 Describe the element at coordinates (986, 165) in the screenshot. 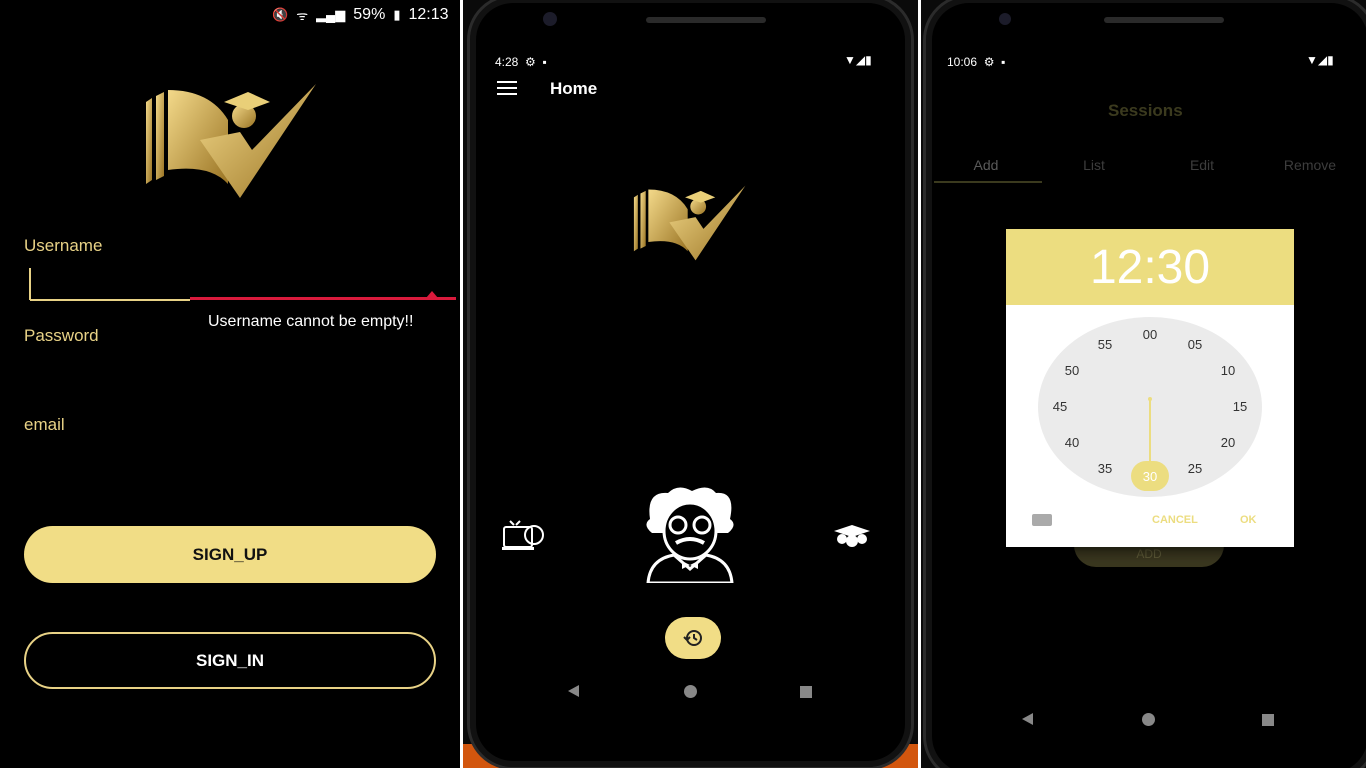

I see `tab-add: Add` at that location.